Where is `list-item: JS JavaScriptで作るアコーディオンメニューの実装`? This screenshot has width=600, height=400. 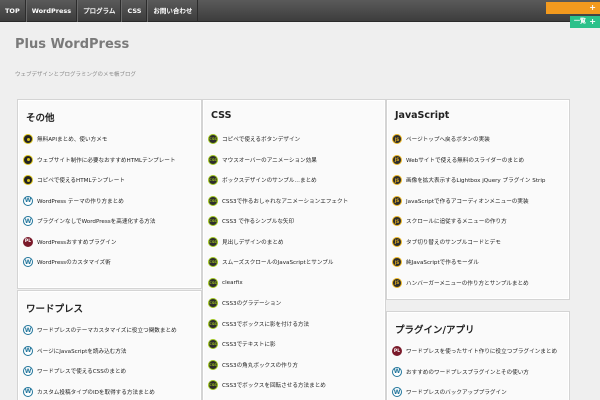 list-item: JS JavaScriptで作るアコーディオンメニューの実装 is located at coordinates (478, 201).